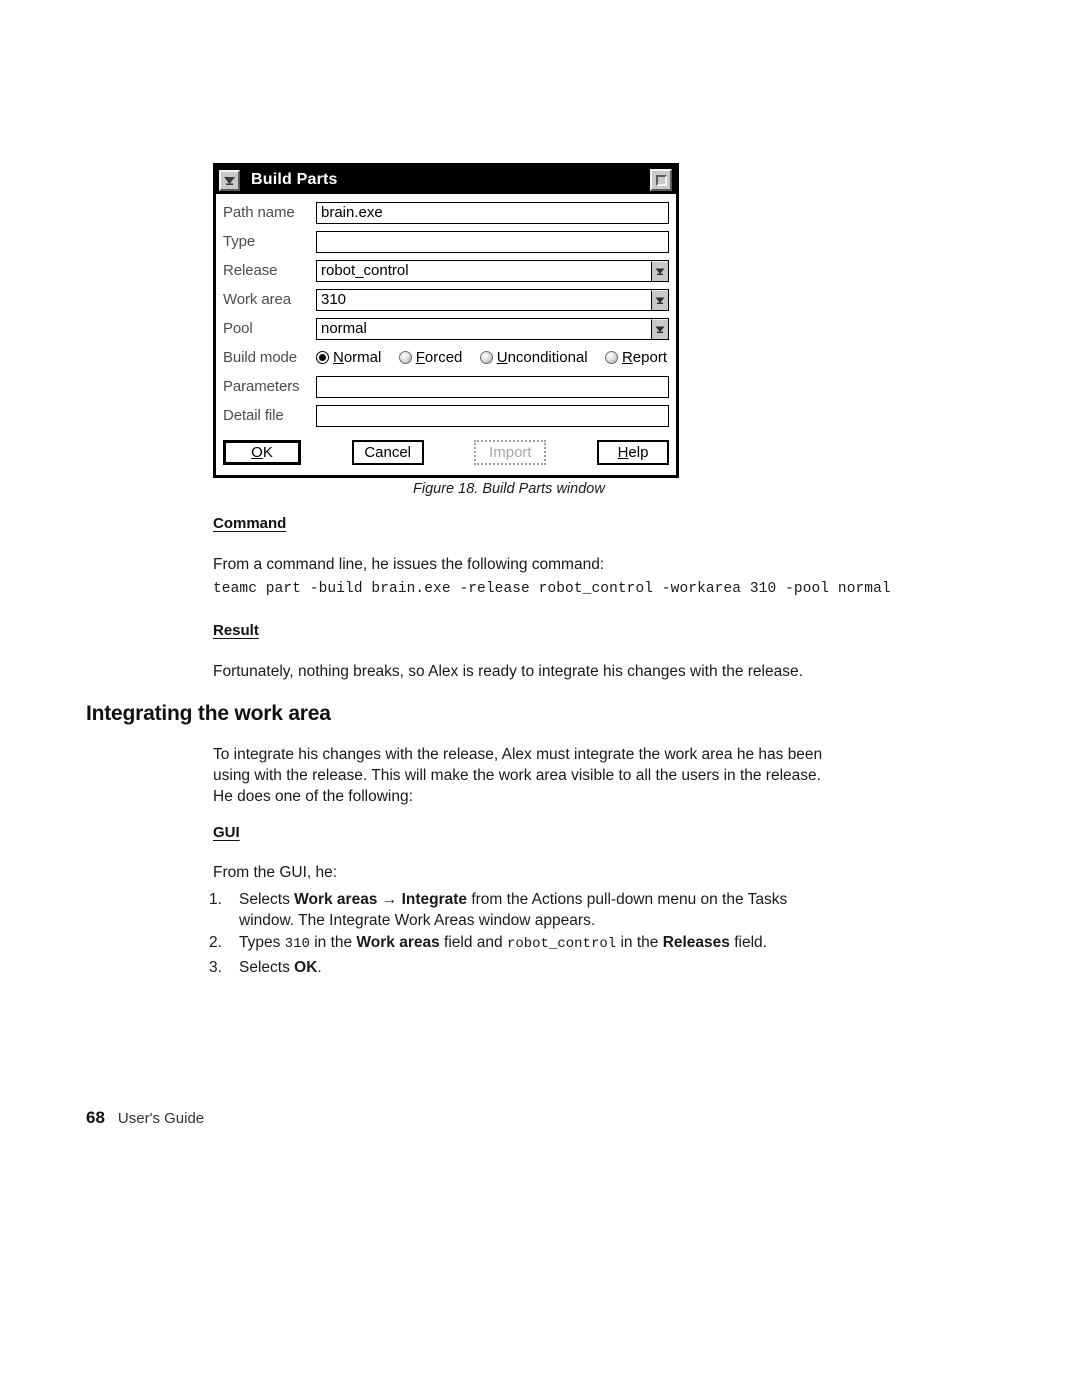 Image resolution: width=1080 pixels, height=1397 pixels. Describe the element at coordinates (334, 299) in the screenshot. I see `work-area-value: 310` at that location.